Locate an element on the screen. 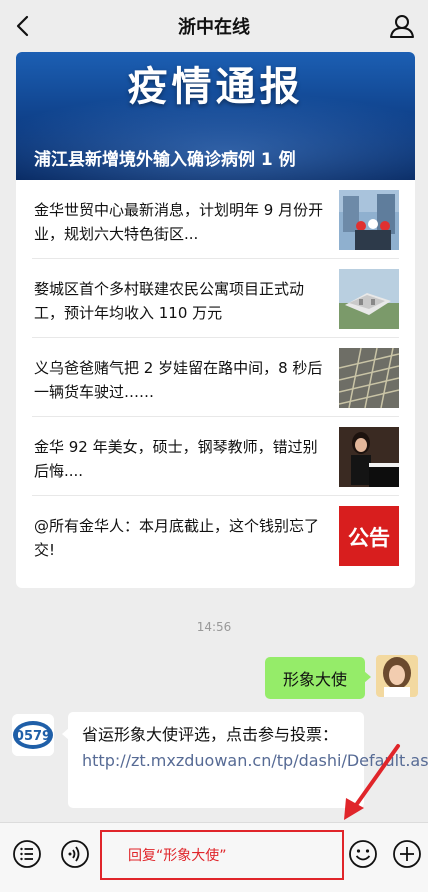 This screenshot has height=892, width=428. page-title: 浙中在线 is located at coordinates (214, 27).